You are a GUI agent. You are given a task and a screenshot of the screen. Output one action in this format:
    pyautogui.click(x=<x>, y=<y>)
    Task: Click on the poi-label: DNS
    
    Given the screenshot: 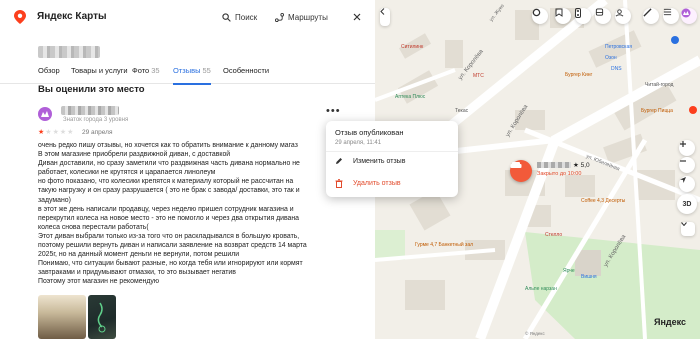 What is the action you would take?
    pyautogui.click(x=616, y=69)
    